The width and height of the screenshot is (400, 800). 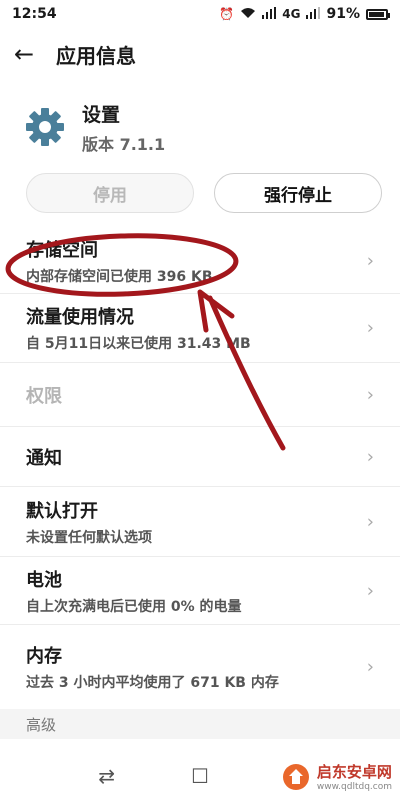 What do you see at coordinates (295, 776) in the screenshot?
I see `watermark-logo-icon` at bounding box center [295, 776].